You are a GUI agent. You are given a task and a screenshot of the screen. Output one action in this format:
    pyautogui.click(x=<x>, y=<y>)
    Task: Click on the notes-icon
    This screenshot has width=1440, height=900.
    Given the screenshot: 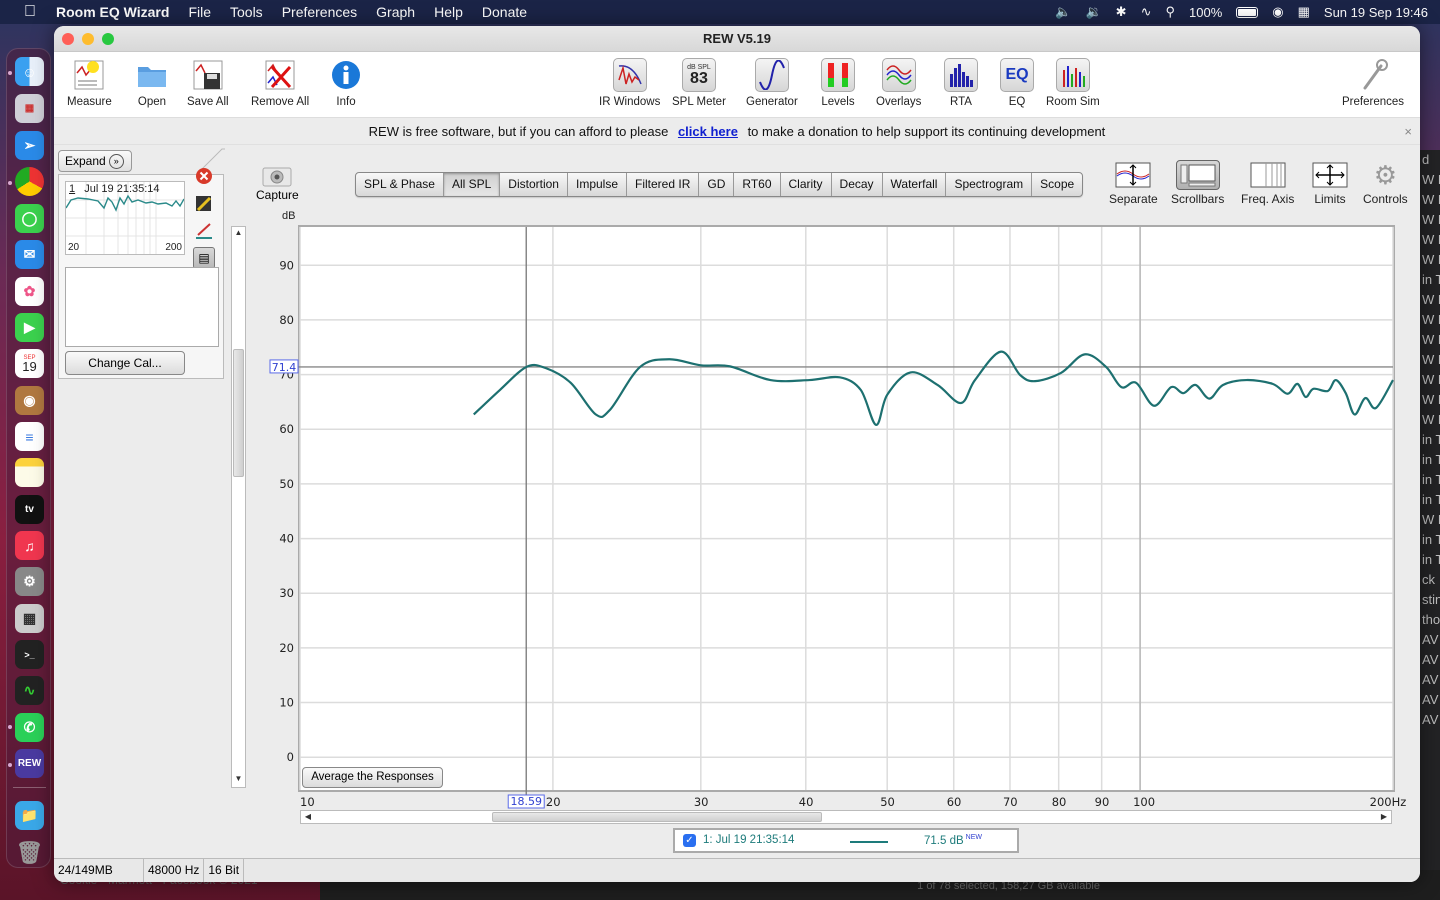 What is the action you would take?
    pyautogui.click(x=29, y=472)
    